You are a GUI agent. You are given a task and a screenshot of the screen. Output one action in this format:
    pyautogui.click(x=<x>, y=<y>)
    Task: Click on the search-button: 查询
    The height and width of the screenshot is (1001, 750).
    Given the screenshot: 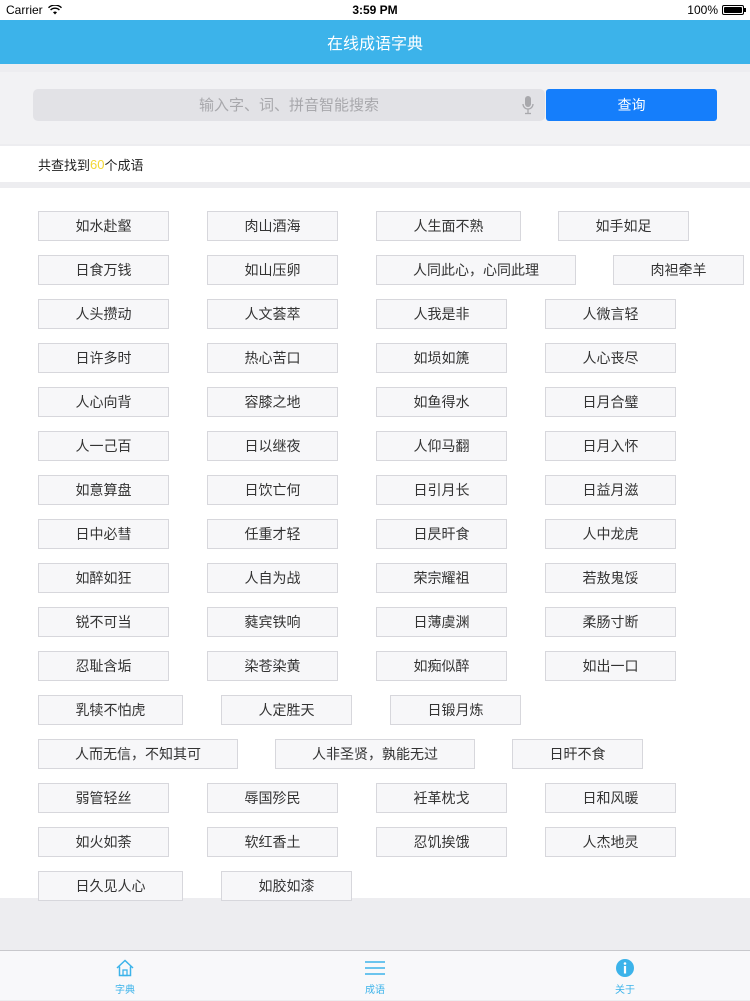 What is the action you would take?
    pyautogui.click(x=631, y=105)
    